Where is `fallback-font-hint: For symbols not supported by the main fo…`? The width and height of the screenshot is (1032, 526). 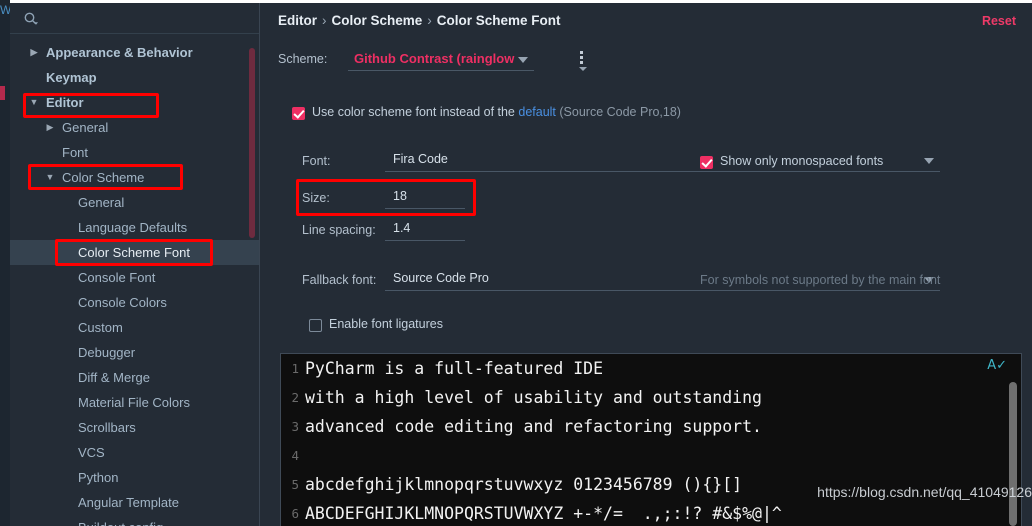 fallback-font-hint: For symbols not supported by the main fo… is located at coordinates (820, 280).